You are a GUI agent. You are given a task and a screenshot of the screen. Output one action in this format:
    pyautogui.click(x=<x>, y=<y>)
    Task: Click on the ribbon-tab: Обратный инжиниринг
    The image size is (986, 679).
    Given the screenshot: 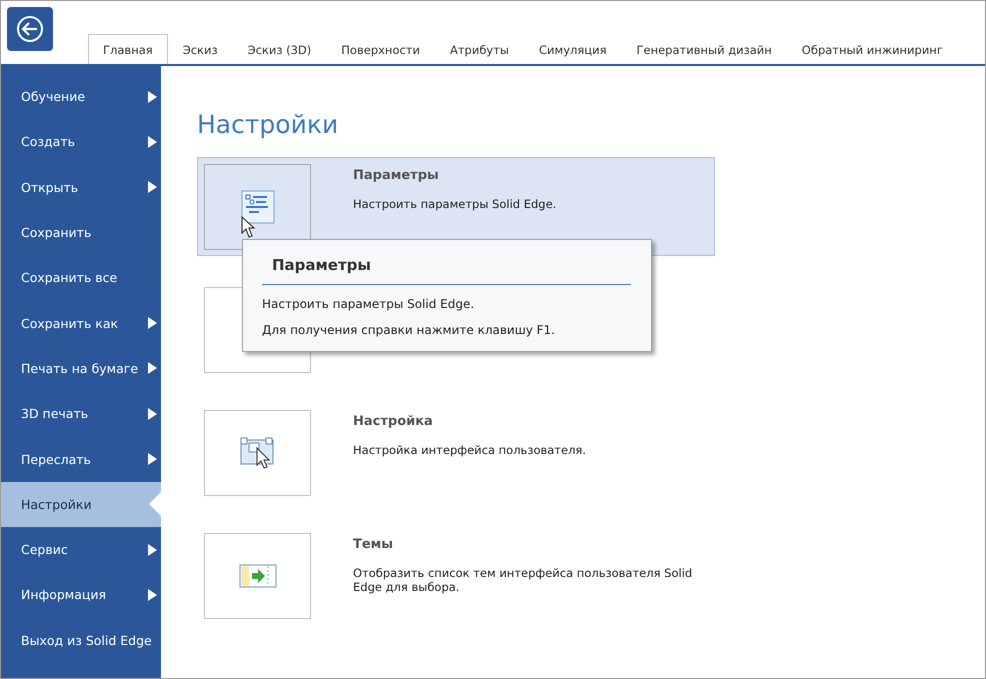 What is the action you would take?
    pyautogui.click(x=872, y=49)
    